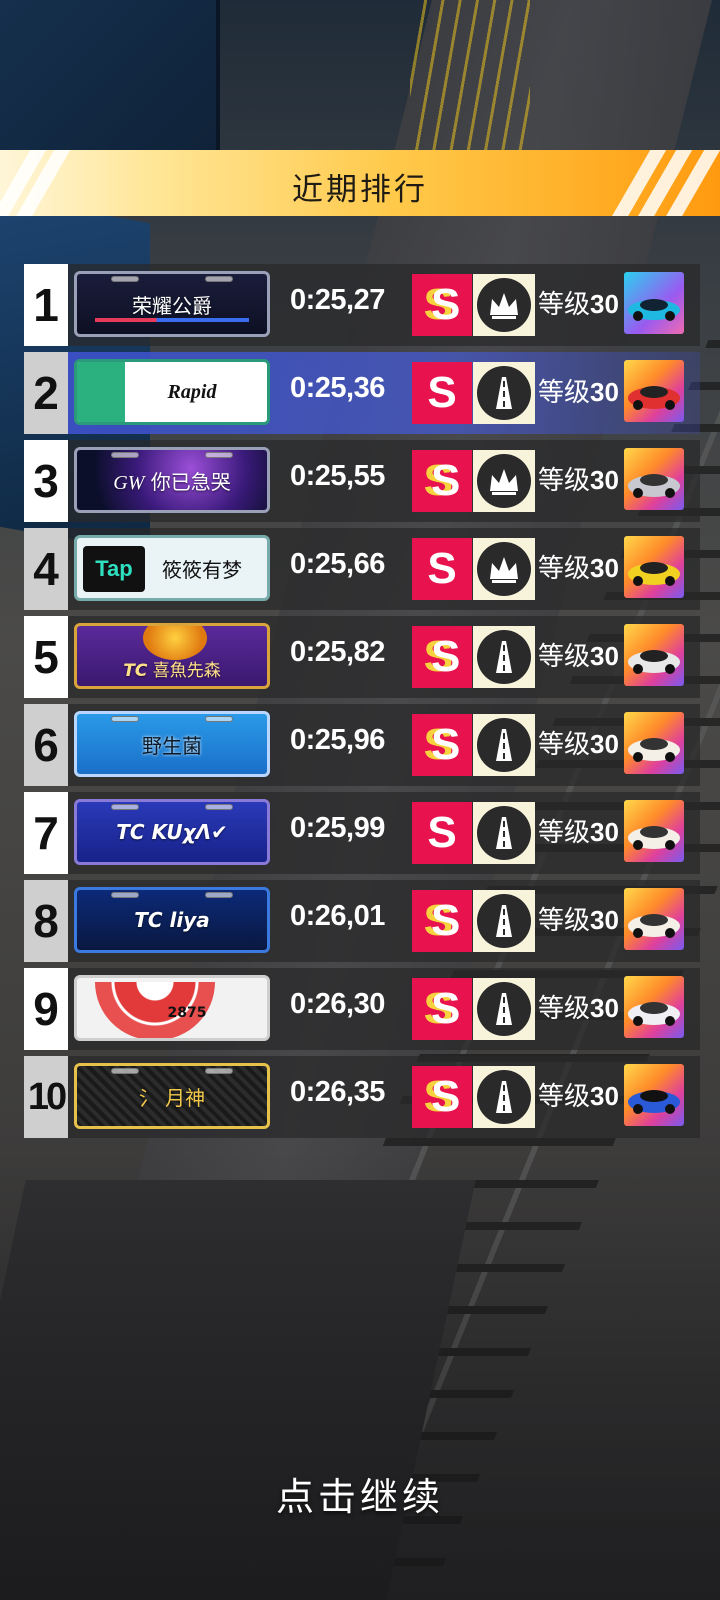  I want to click on rank-number: 8, so click(46, 921).